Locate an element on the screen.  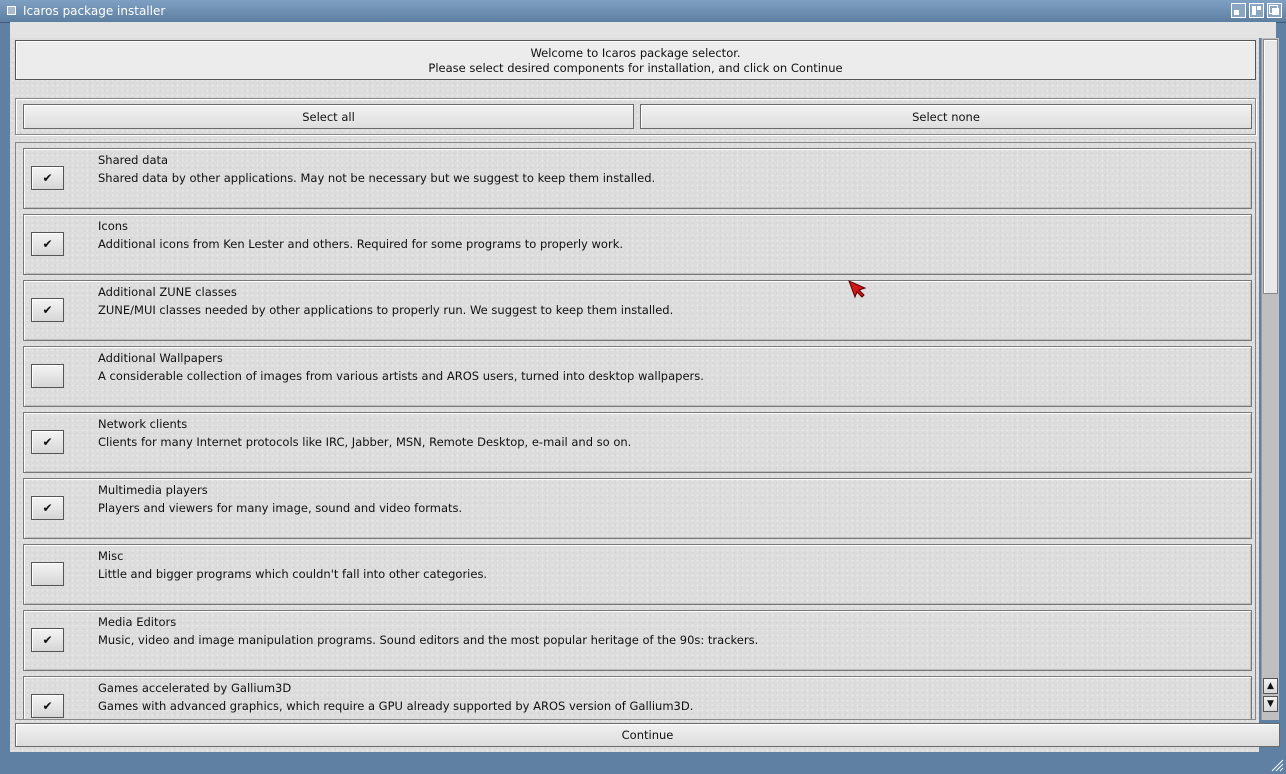
iconify-icon is located at coordinates (1238, 10).